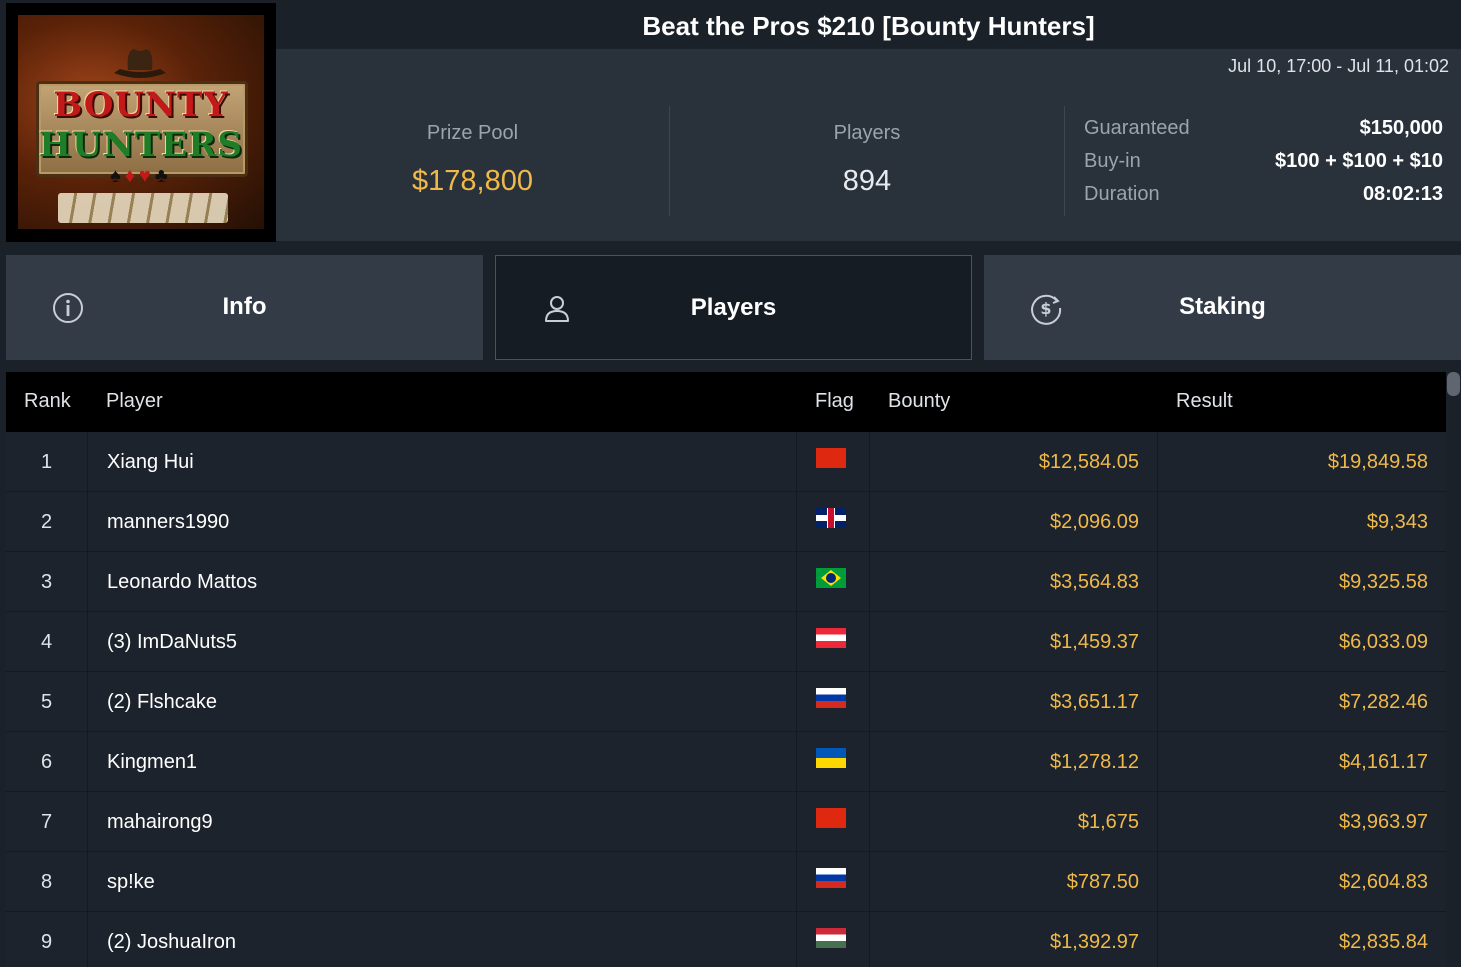 The height and width of the screenshot is (967, 1461). What do you see at coordinates (1301, 882) in the screenshot?
I see `result-cell: $2,604.83` at bounding box center [1301, 882].